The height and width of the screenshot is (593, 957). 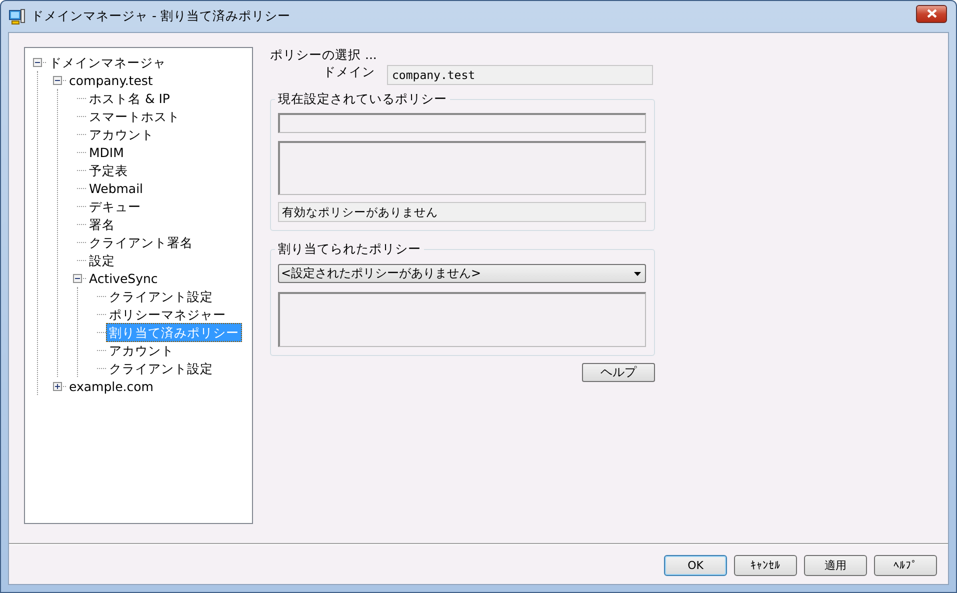 I want to click on group-title: 現在設定されているポリシー, so click(x=362, y=99).